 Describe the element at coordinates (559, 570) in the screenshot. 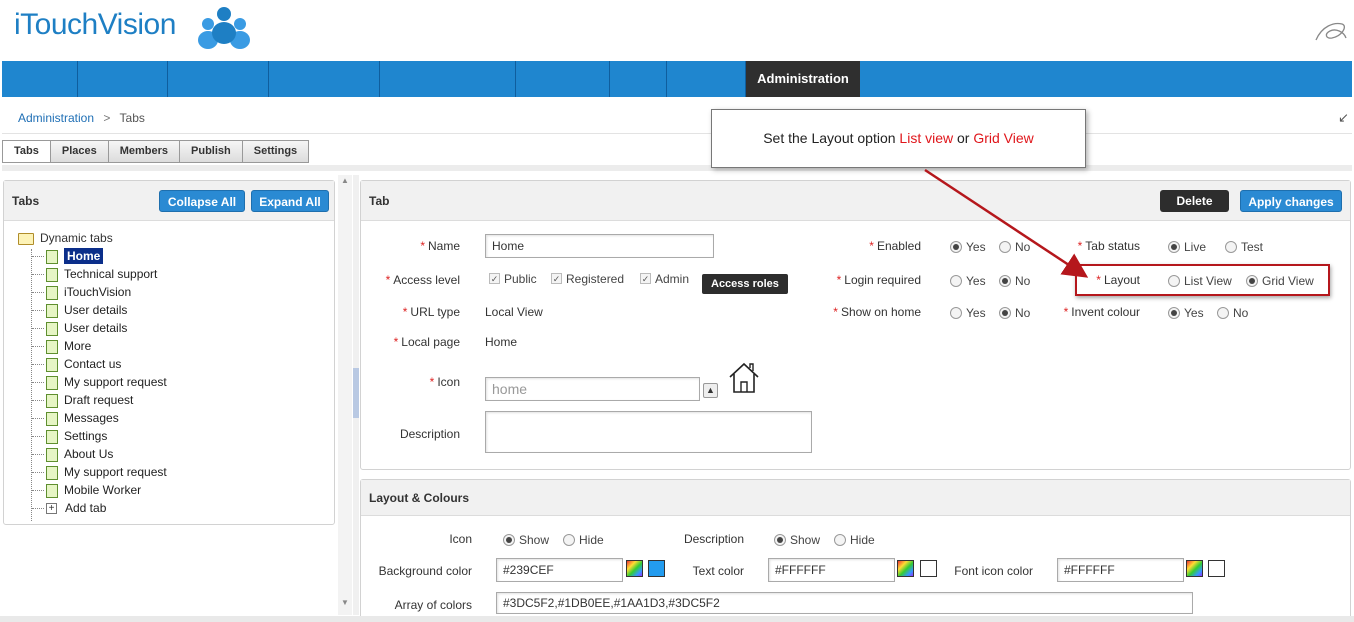

I see `background-color-input: #239CEF` at that location.